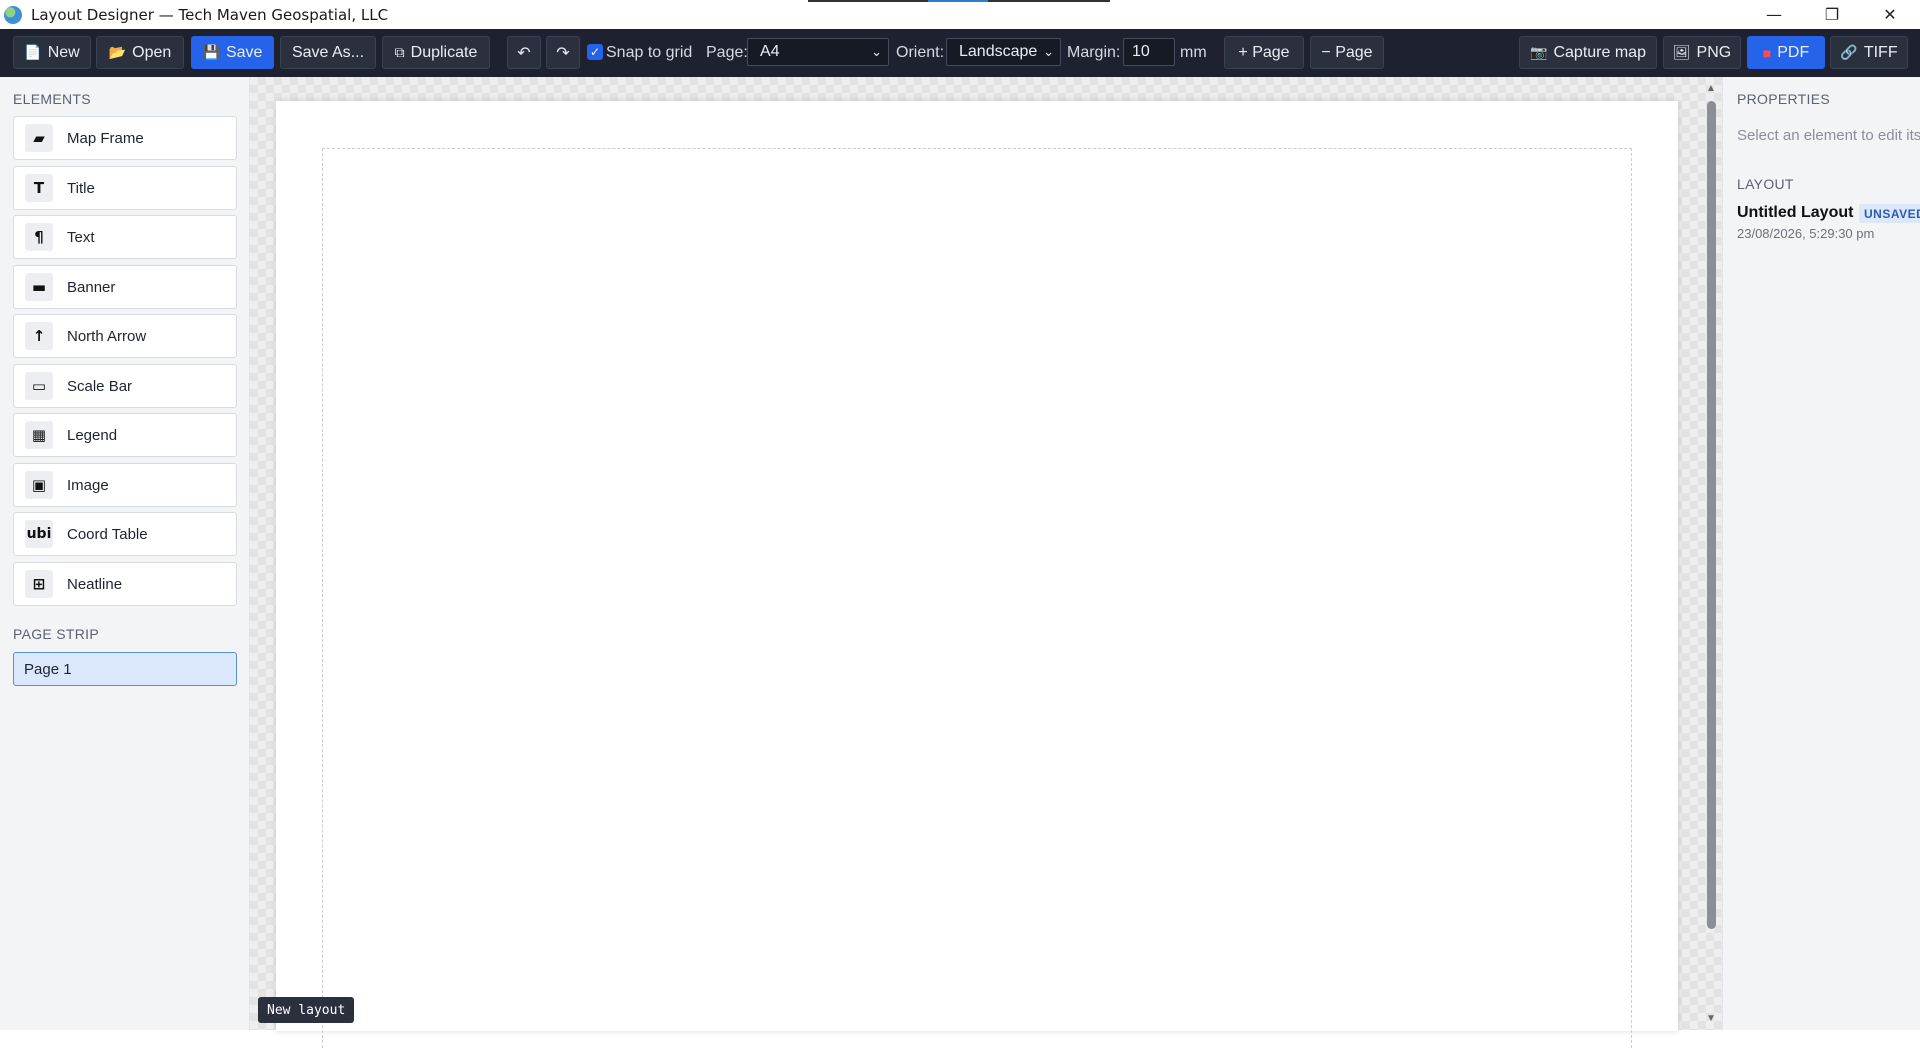  What do you see at coordinates (211, 52) in the screenshot?
I see `floppy-disk-icon: 💾` at bounding box center [211, 52].